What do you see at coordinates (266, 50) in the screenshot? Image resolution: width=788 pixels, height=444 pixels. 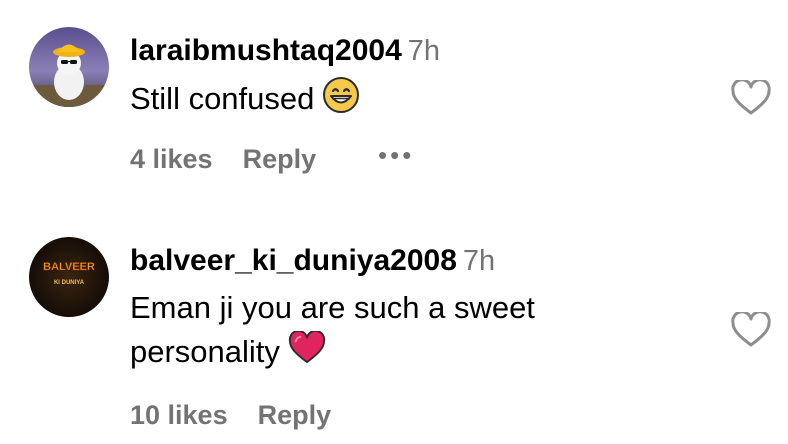 I see `username: laraibmushtaq2004` at bounding box center [266, 50].